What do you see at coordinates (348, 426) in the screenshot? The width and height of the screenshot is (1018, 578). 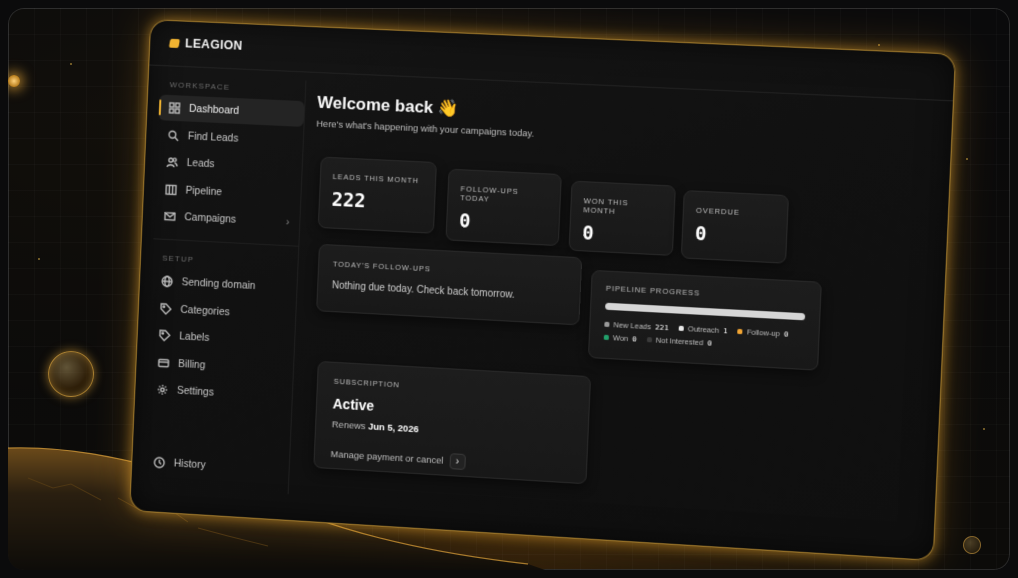 I see `renews-prefix: Renews` at bounding box center [348, 426].